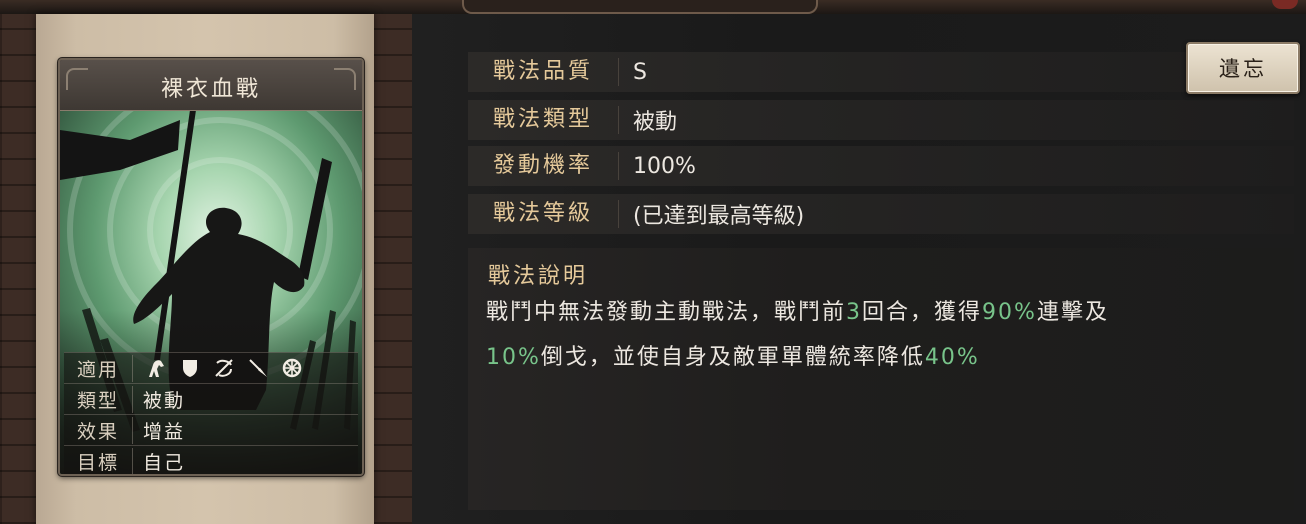 Image resolution: width=1306 pixels, height=524 pixels. What do you see at coordinates (164, 431) in the screenshot?
I see `info-value-effect: 增益` at bounding box center [164, 431].